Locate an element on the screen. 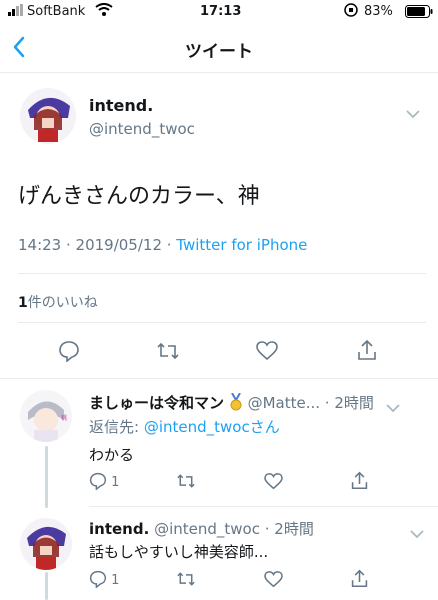 This screenshot has height=600, width=438. tweet-text: げんきさんのカラー、神 is located at coordinates (139, 196).